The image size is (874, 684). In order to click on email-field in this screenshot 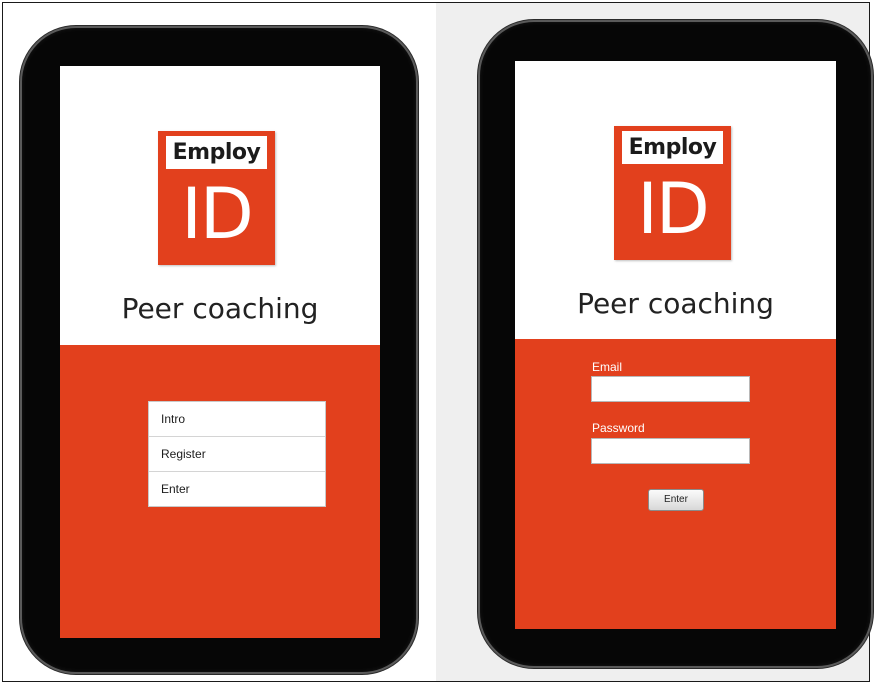, I will do `click(670, 389)`.